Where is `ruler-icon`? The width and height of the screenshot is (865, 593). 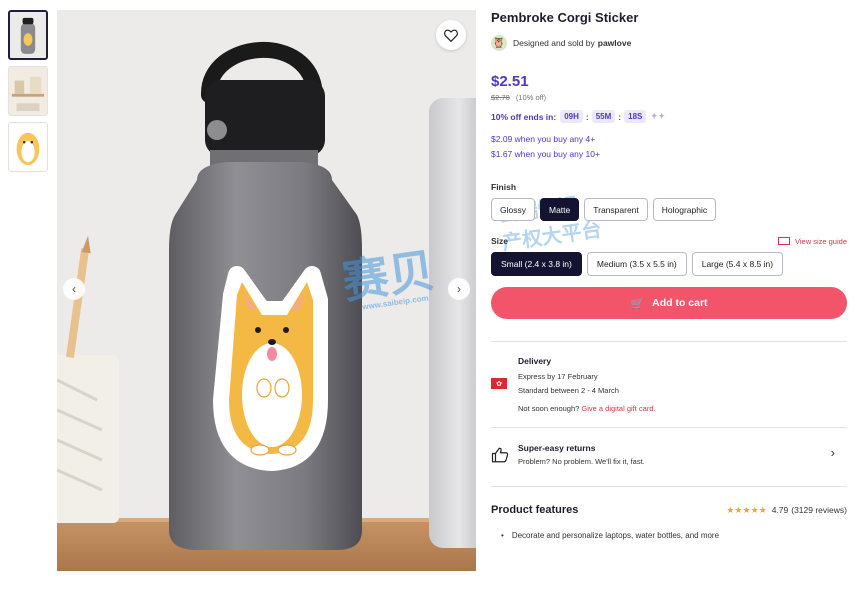 ruler-icon is located at coordinates (784, 241).